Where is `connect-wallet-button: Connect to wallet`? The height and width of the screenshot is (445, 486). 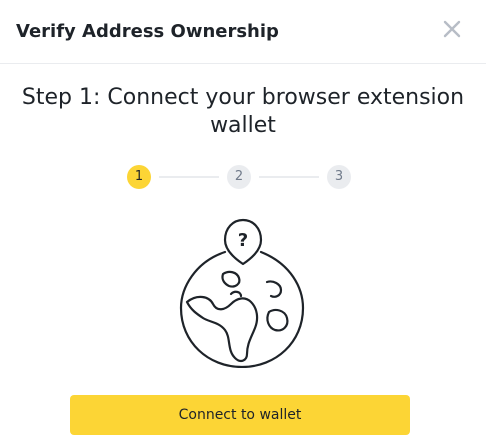
connect-wallet-button: Connect to wallet is located at coordinates (240, 415).